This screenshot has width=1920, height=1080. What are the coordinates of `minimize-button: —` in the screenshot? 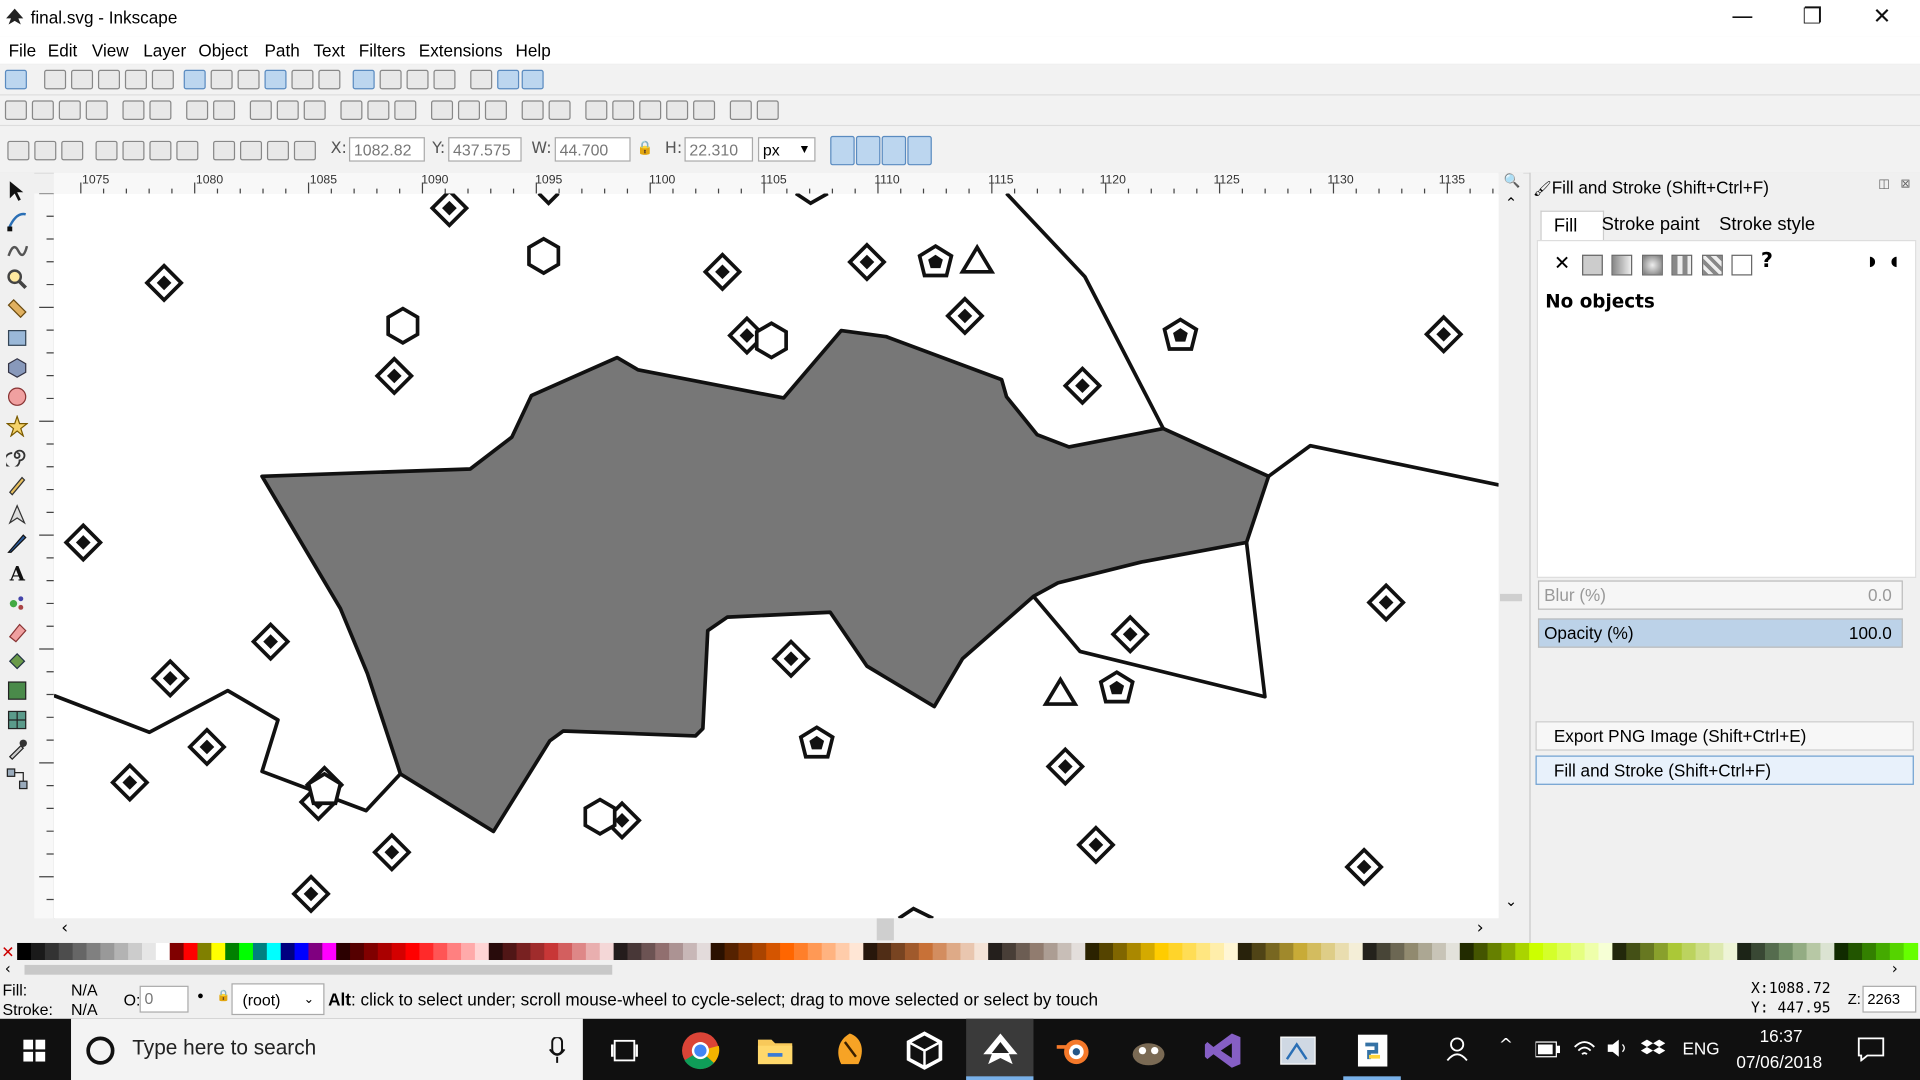 It's located at (1742, 18).